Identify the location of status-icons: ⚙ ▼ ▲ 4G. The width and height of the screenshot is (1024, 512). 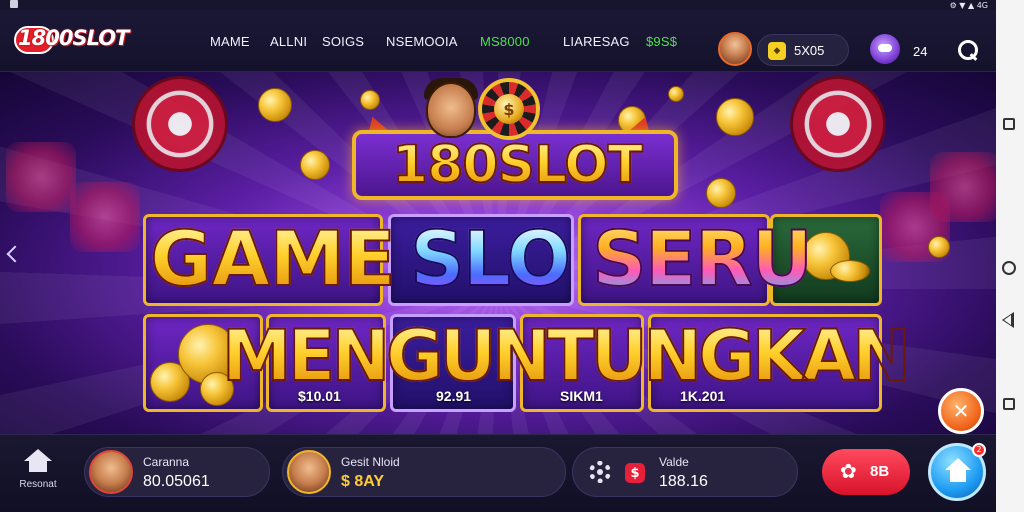
(968, 5).